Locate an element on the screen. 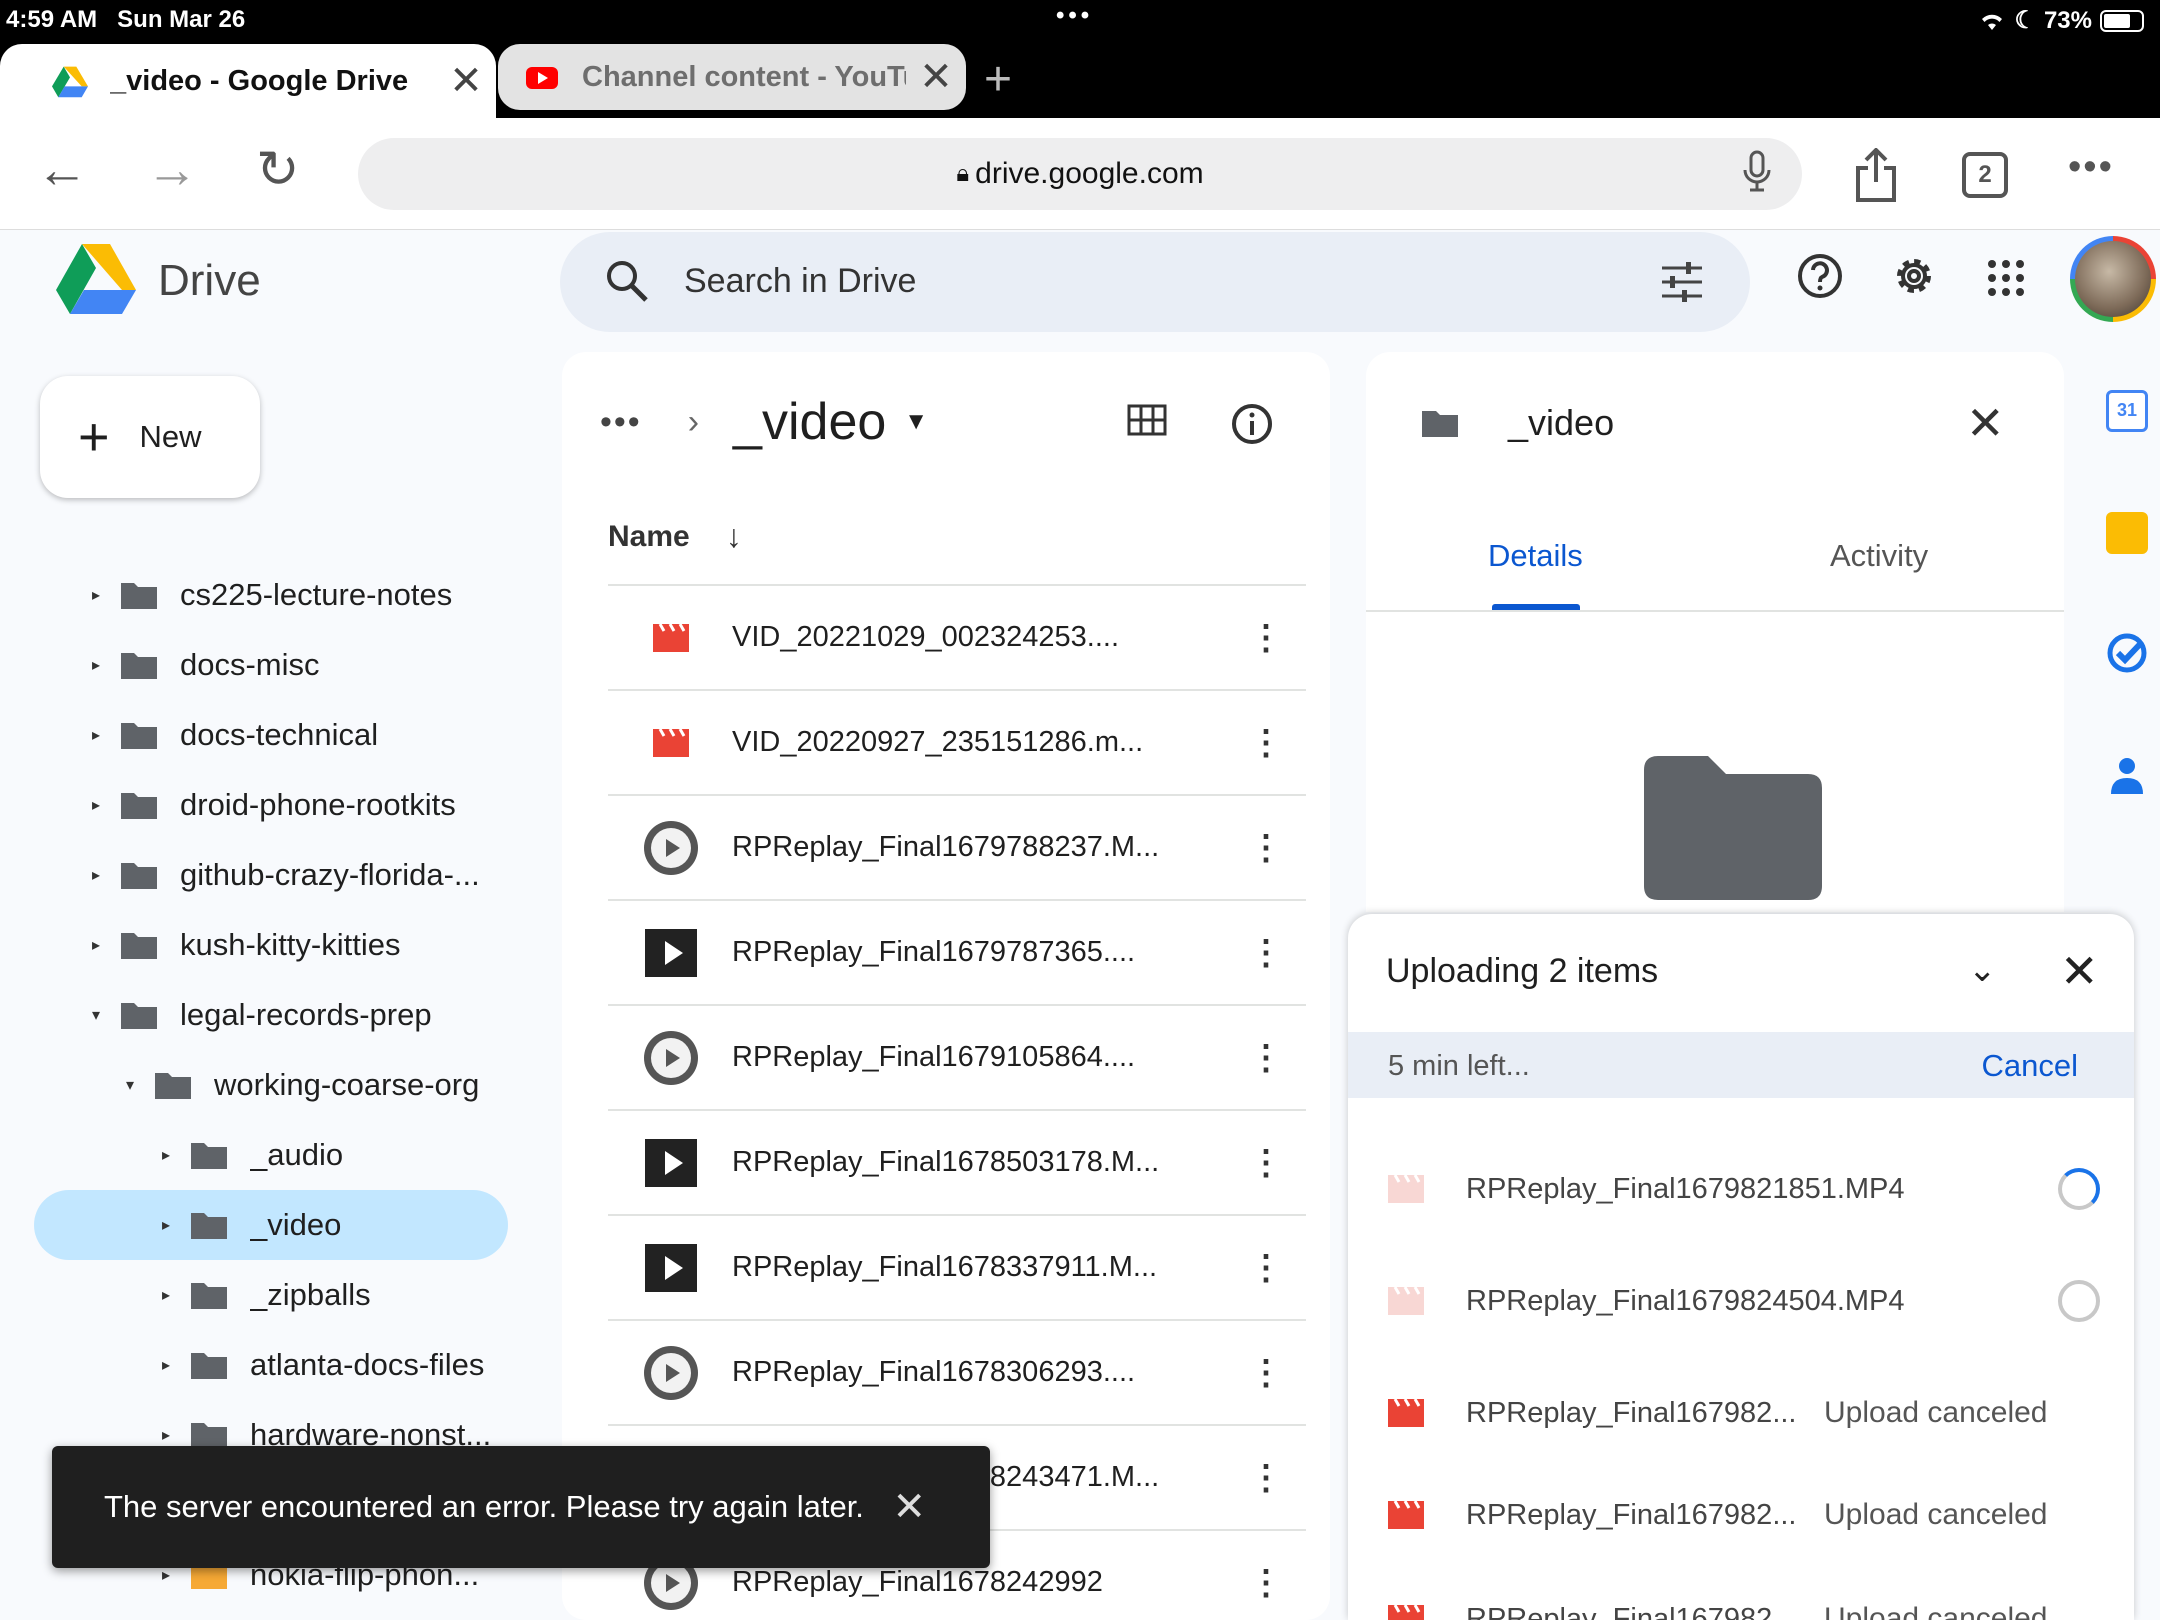  video-thumbnail is located at coordinates (671, 1057).